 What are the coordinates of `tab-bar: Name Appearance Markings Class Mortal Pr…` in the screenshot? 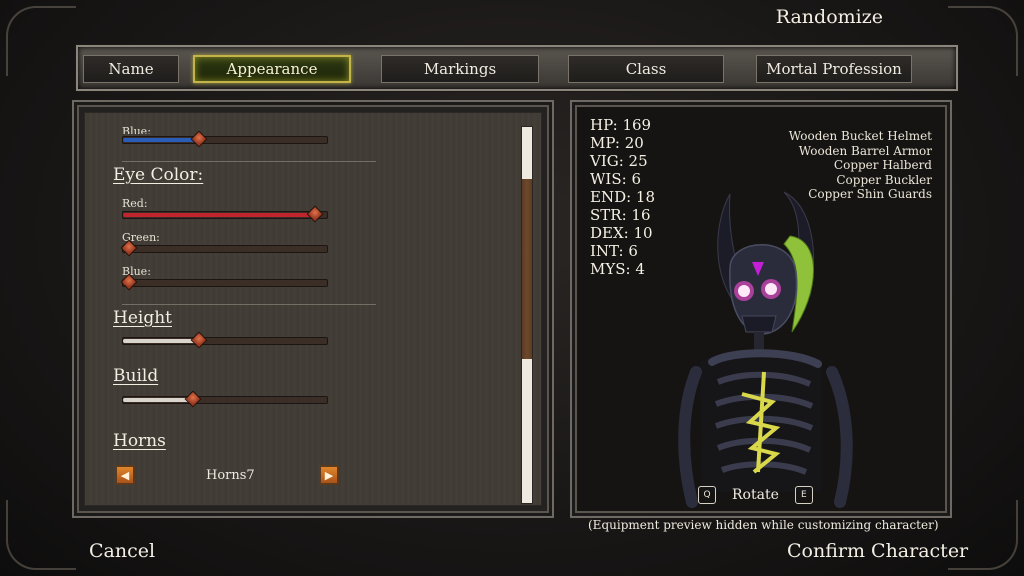 It's located at (517, 68).